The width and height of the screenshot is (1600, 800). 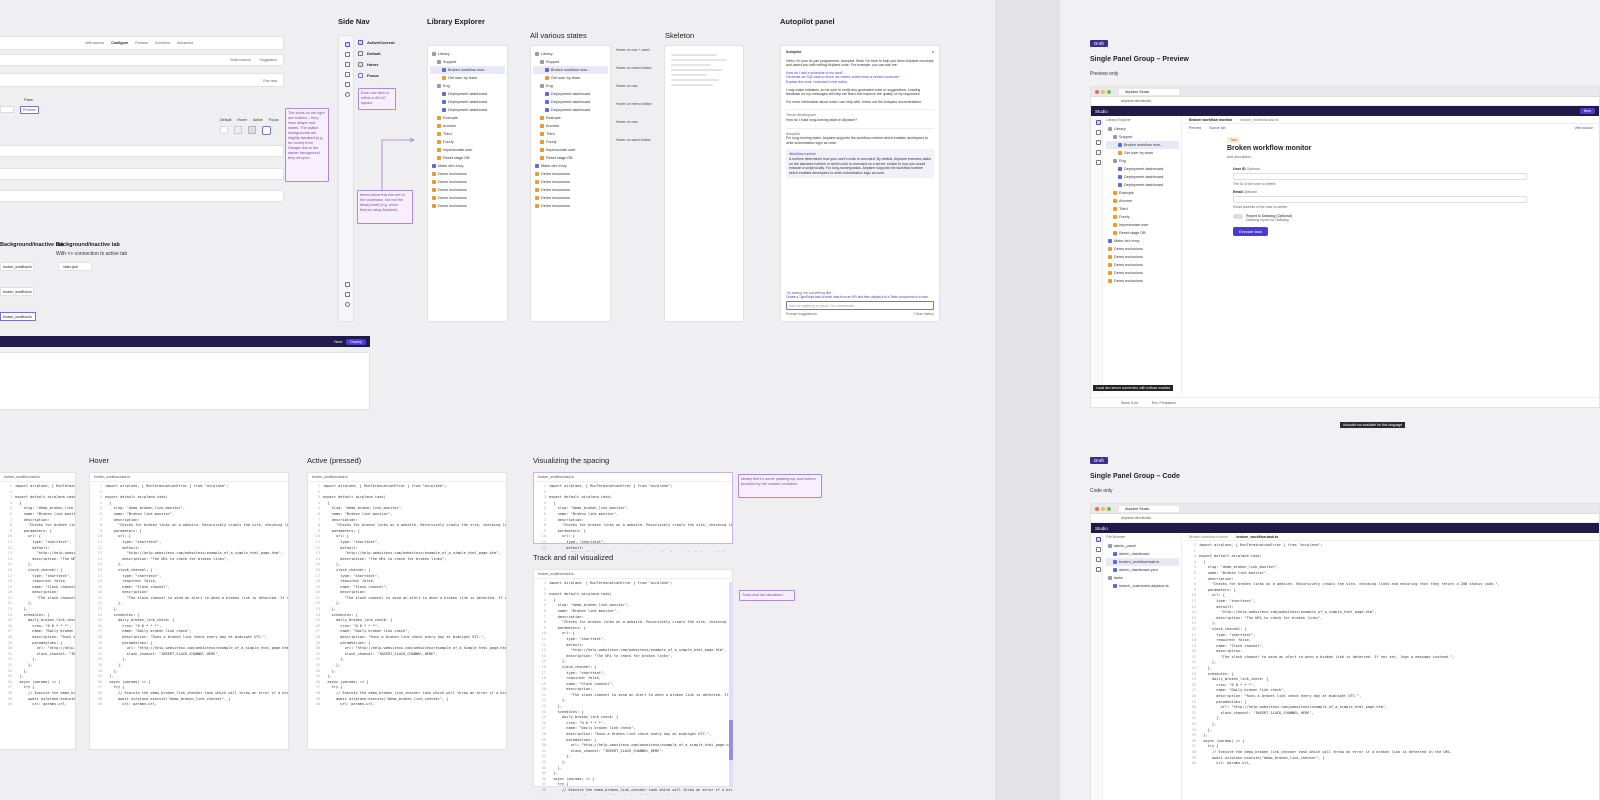 I want to click on status-env: Env: Production, so click(x=1164, y=403).